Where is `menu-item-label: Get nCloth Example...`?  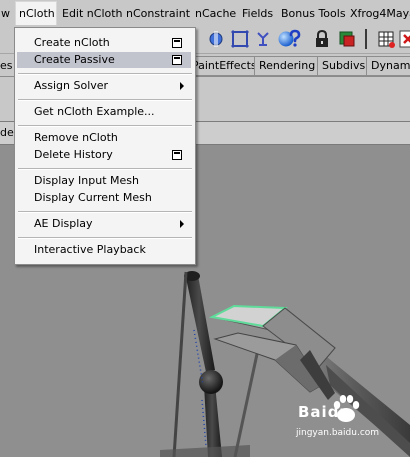 menu-item-label: Get nCloth Example... is located at coordinates (94, 111).